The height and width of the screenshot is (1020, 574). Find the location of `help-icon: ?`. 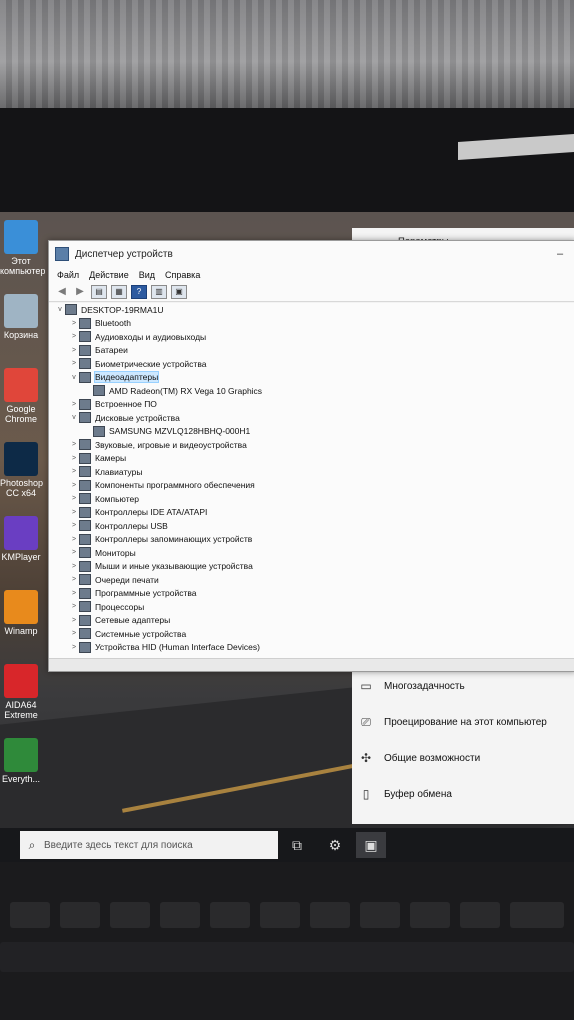

help-icon: ? is located at coordinates (139, 292).